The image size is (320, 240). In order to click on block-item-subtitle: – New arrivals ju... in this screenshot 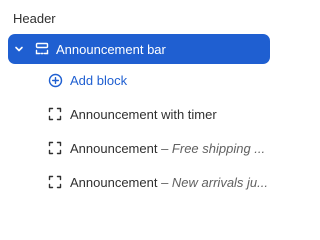, I will do `click(214, 182)`.